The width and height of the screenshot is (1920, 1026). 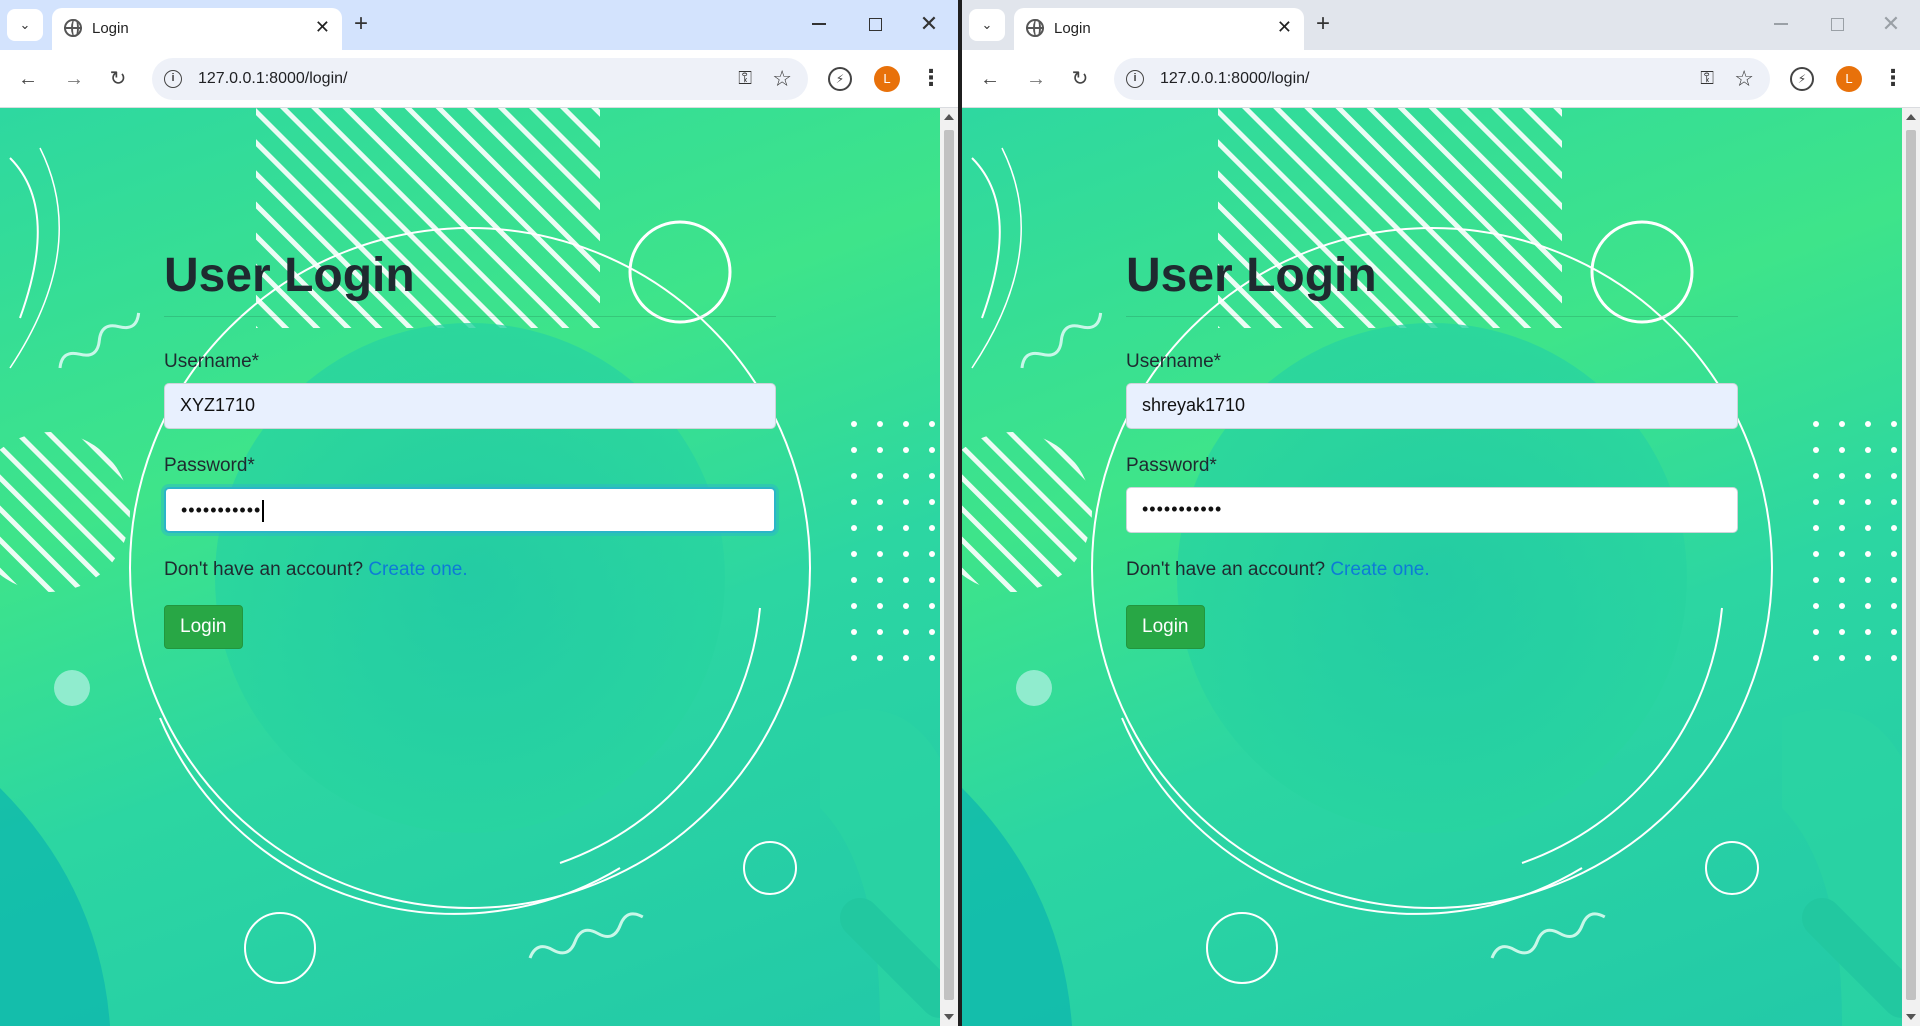 What do you see at coordinates (1432, 406) in the screenshot?
I see `username-field: shreyak1710` at bounding box center [1432, 406].